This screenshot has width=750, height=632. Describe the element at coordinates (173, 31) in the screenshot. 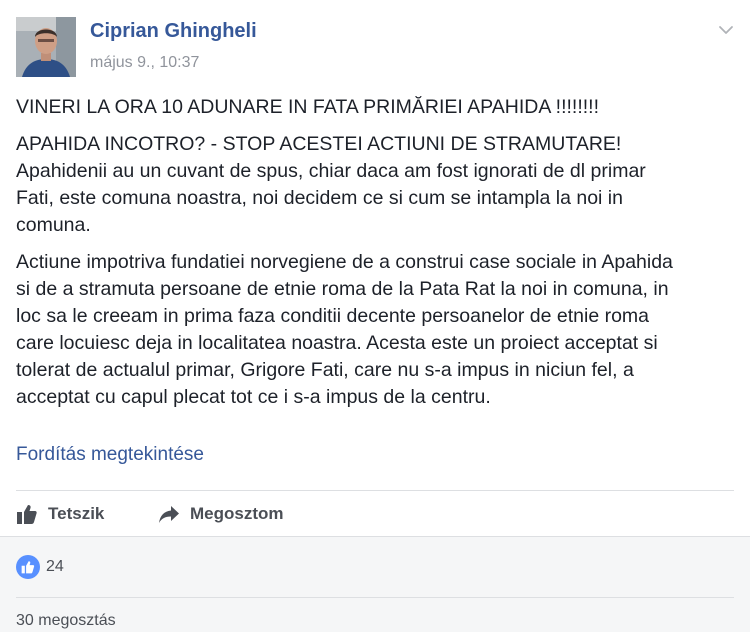

I see `author-name: Ciprian Ghingheli` at that location.